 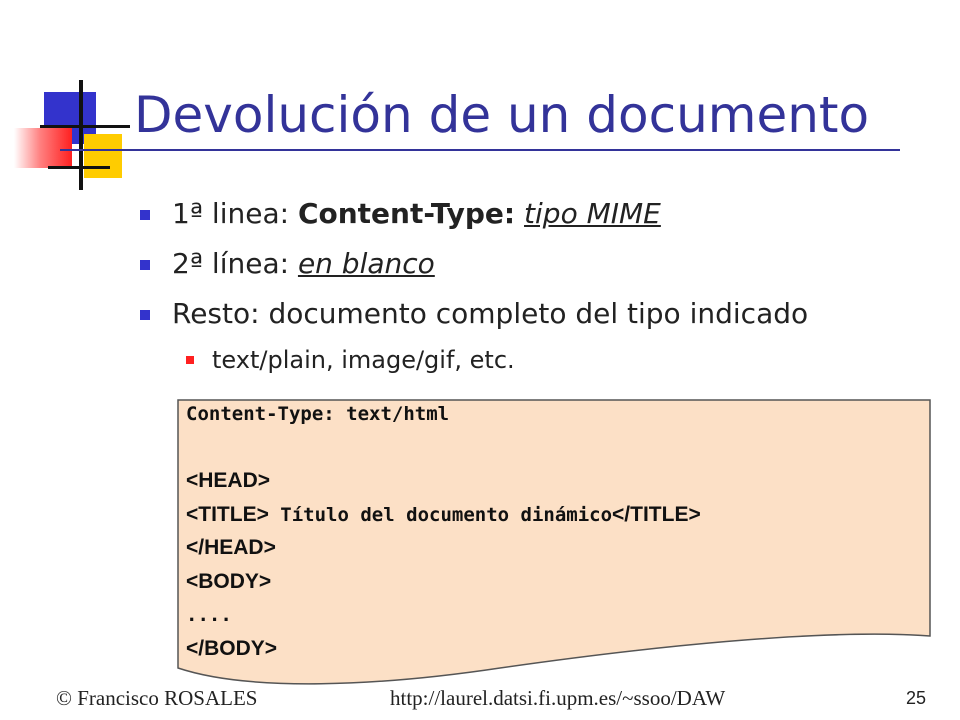 I want to click on code-tag: <BODY>, so click(x=229, y=581).